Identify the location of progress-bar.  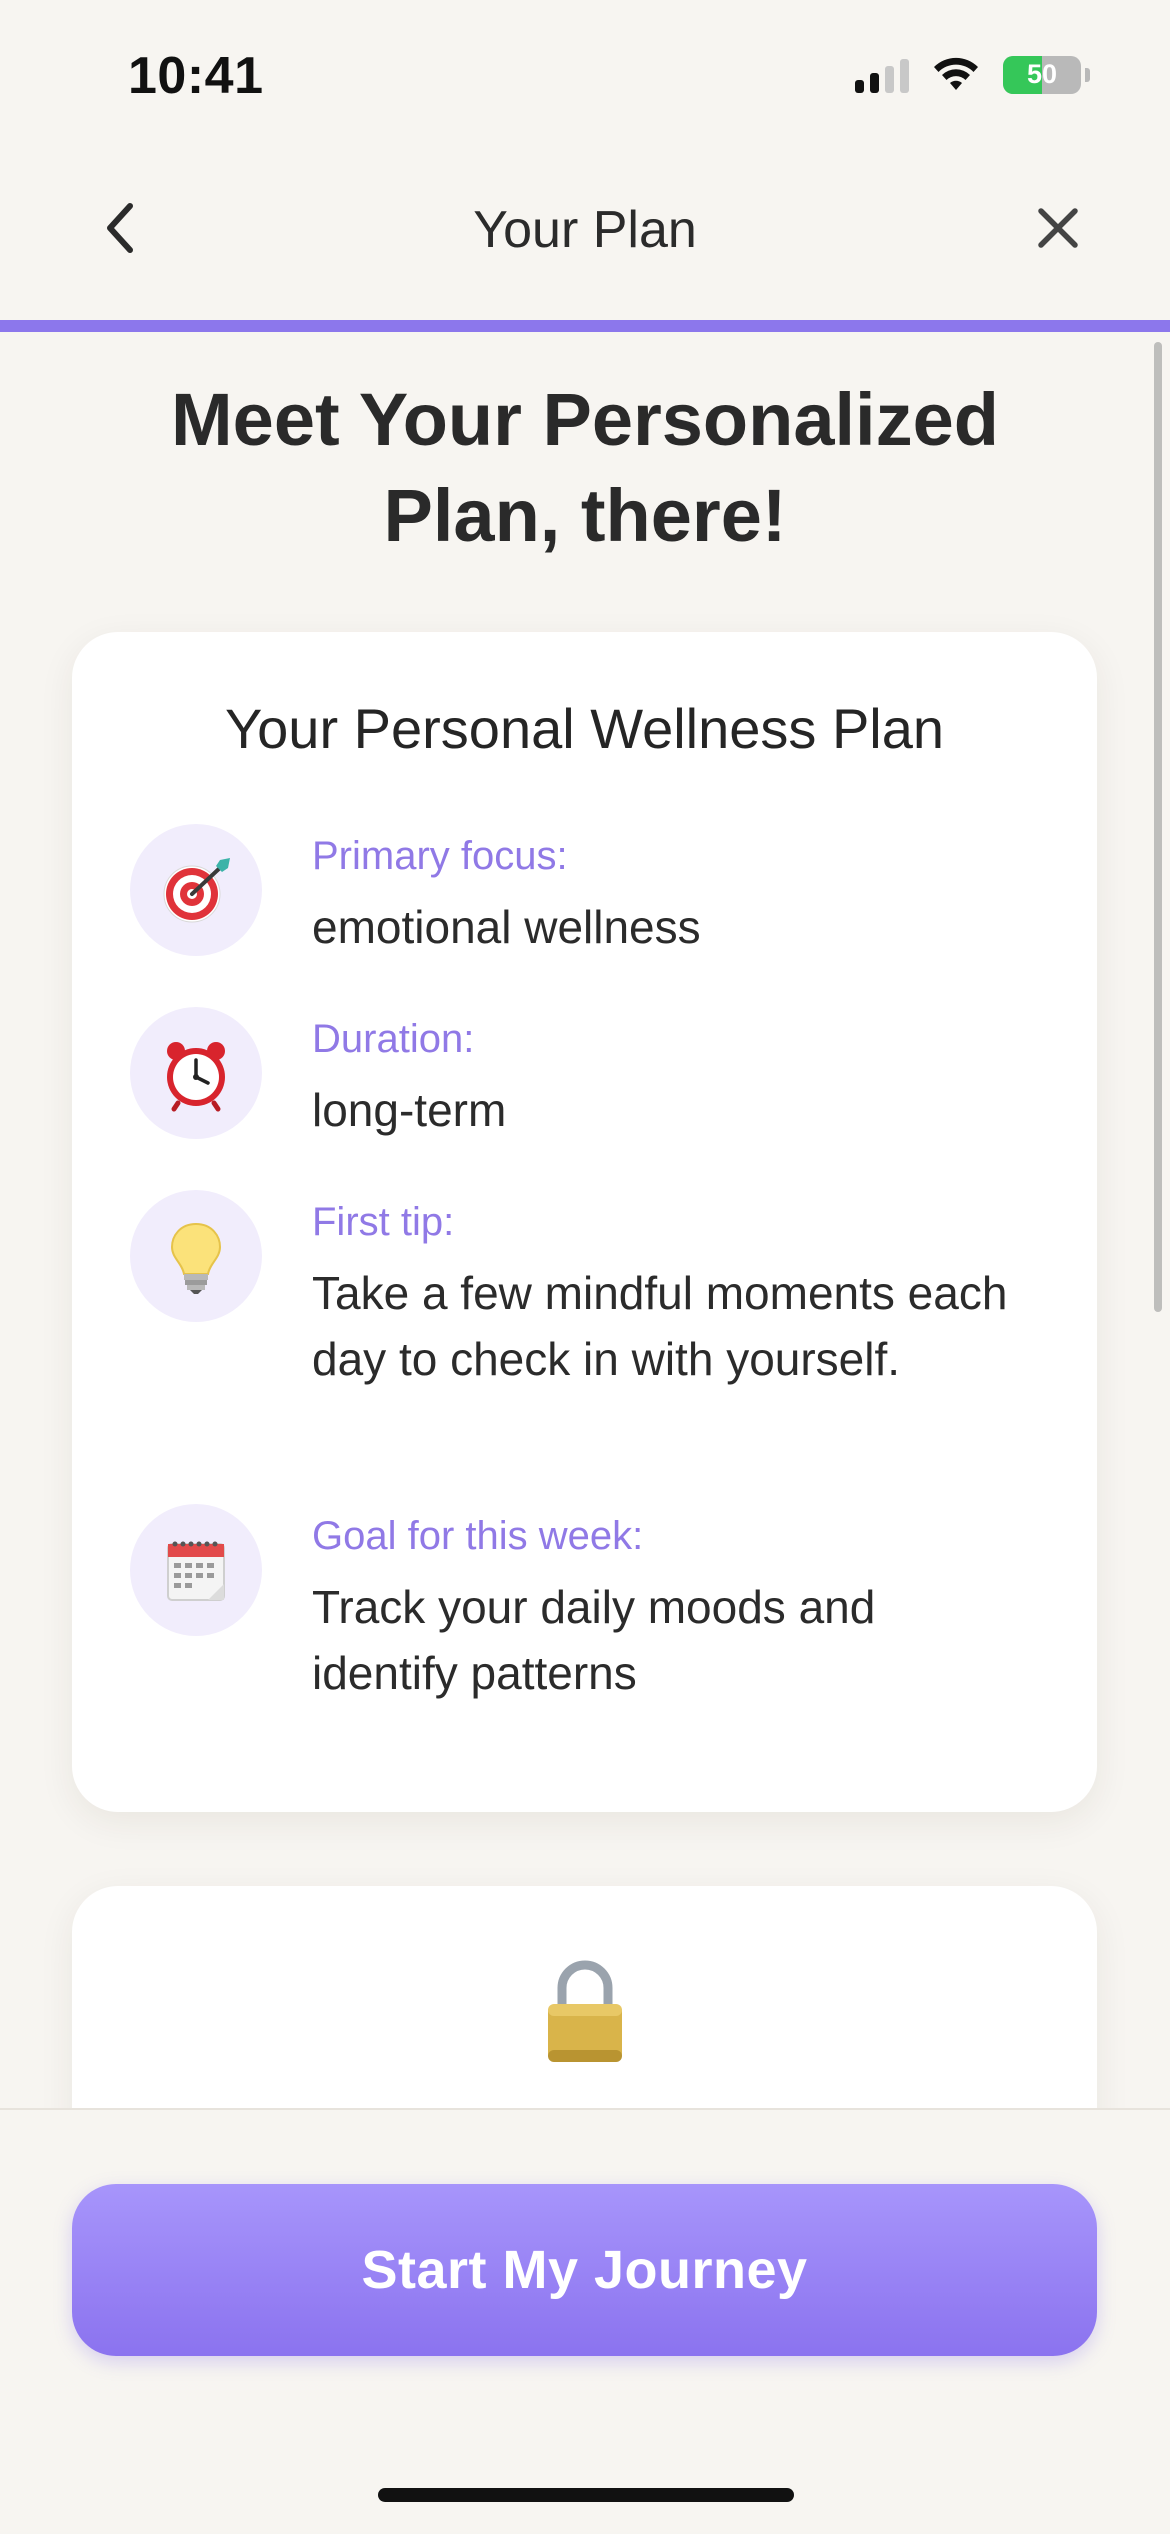
(585, 326).